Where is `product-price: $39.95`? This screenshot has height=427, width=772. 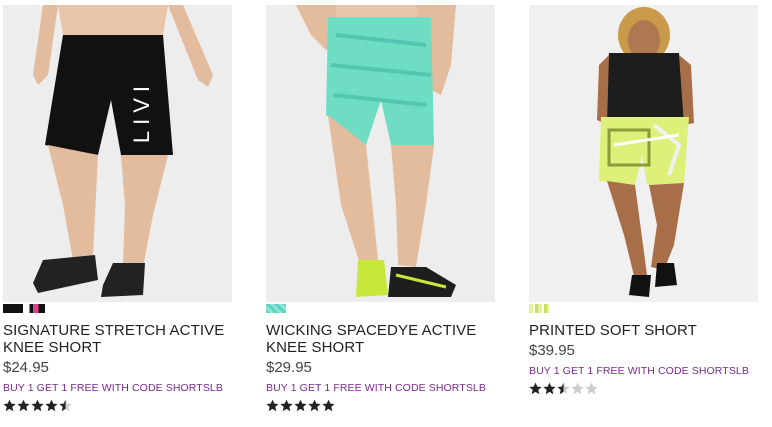 product-price: $39.95 is located at coordinates (552, 350).